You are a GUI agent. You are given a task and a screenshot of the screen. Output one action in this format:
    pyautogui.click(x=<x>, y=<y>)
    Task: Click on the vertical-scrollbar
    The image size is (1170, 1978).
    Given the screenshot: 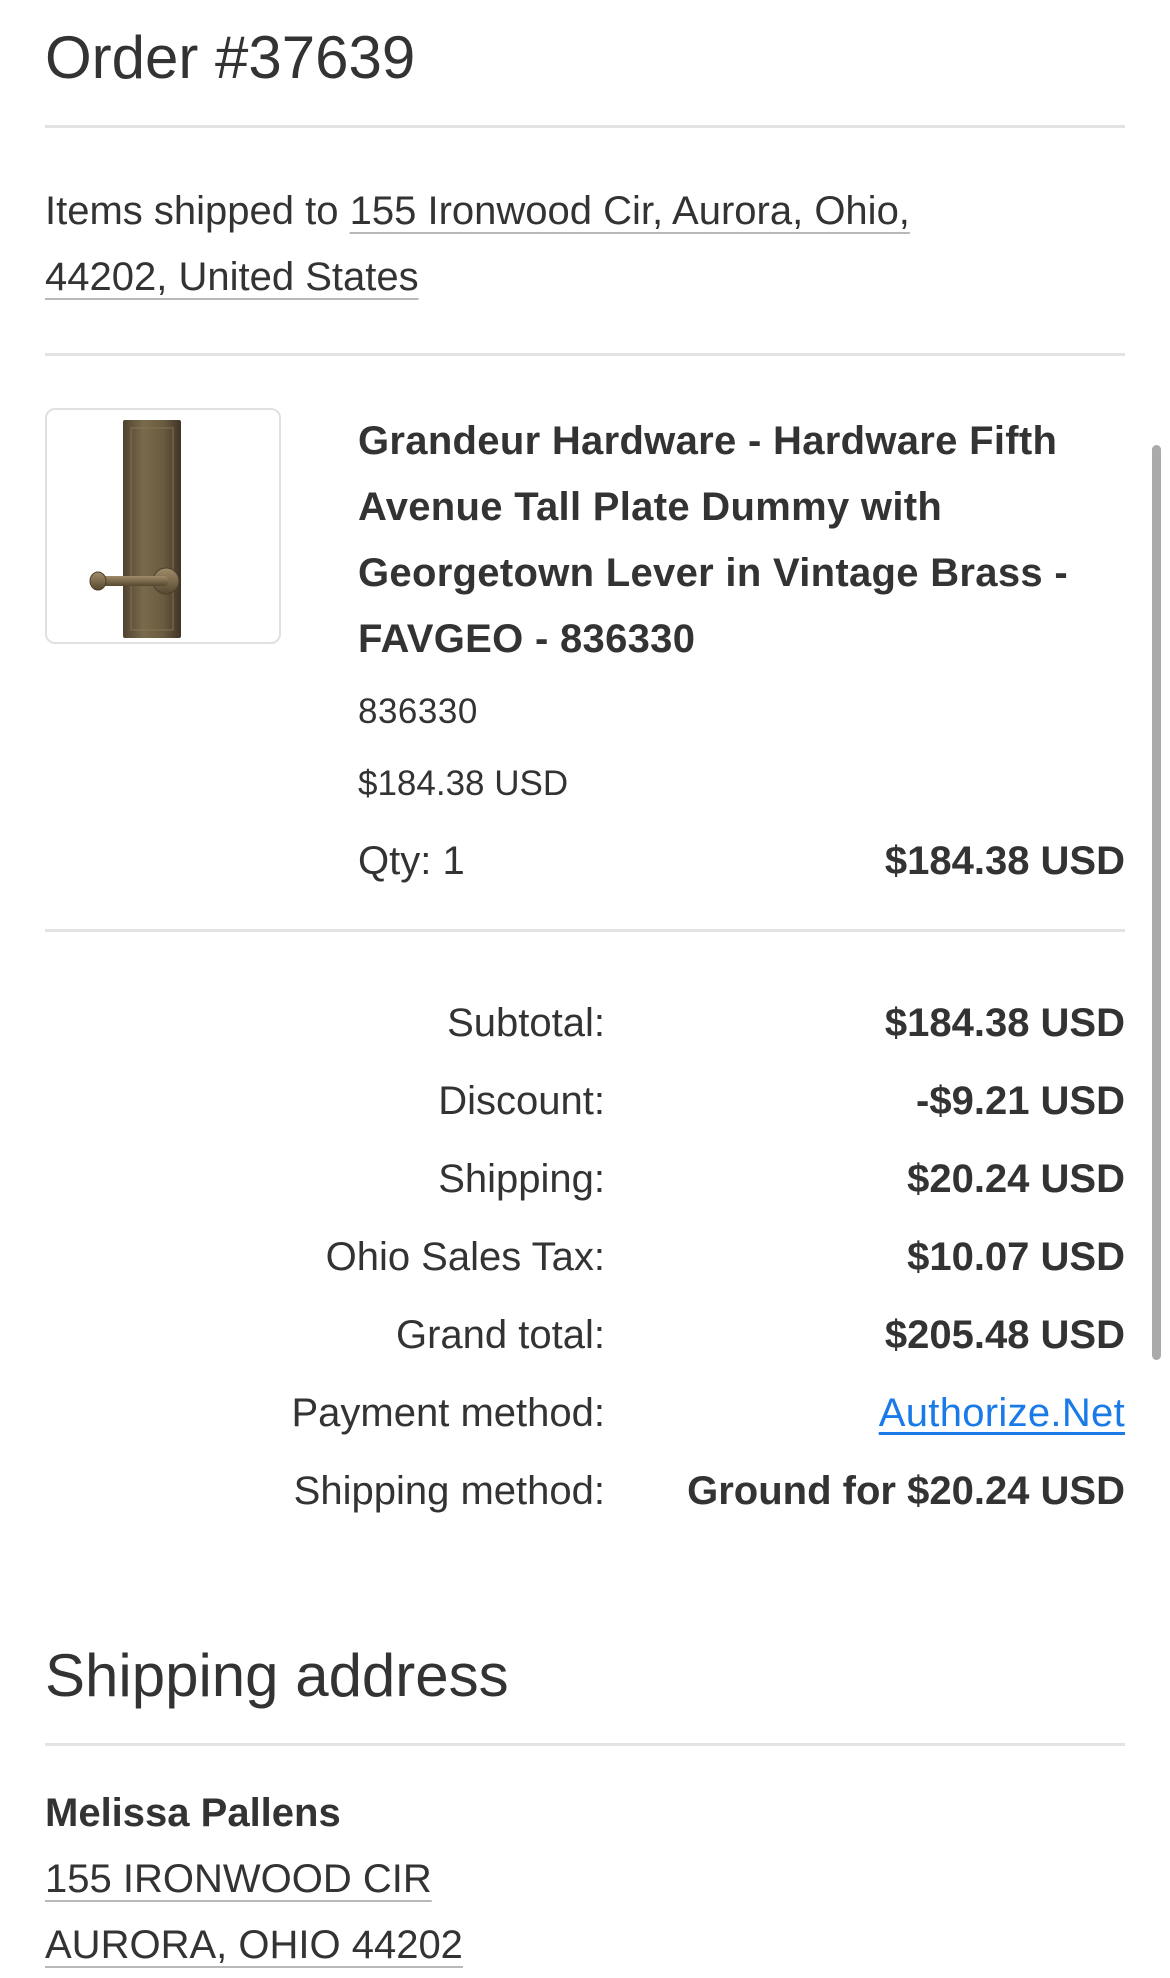 What is the action you would take?
    pyautogui.click(x=1156, y=902)
    